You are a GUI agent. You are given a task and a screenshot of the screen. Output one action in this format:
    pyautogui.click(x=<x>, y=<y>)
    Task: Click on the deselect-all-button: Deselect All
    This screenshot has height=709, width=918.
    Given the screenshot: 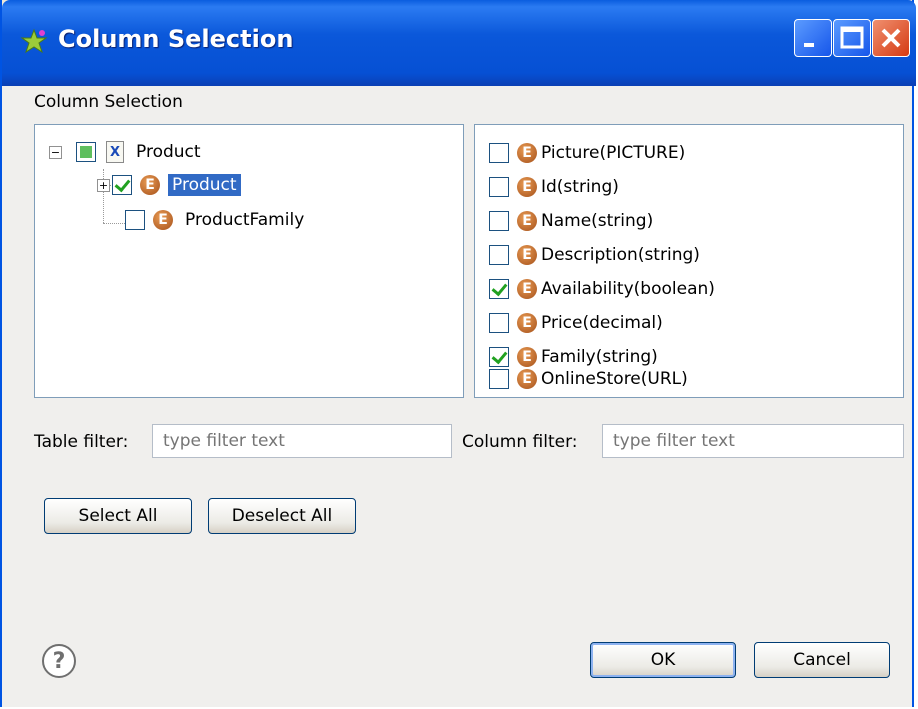 What is the action you would take?
    pyautogui.click(x=282, y=516)
    